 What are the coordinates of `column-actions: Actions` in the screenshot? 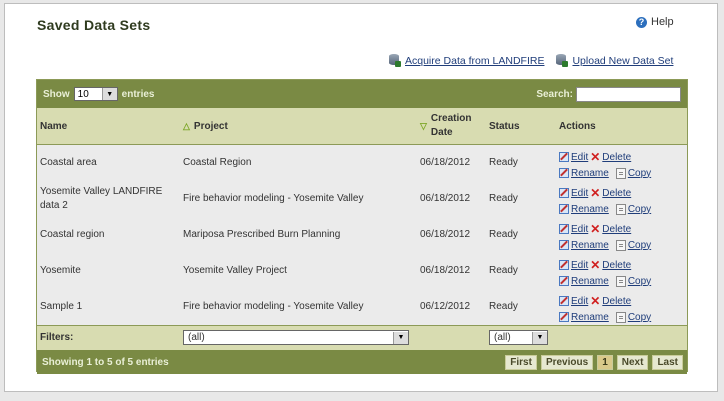 It's located at (577, 126).